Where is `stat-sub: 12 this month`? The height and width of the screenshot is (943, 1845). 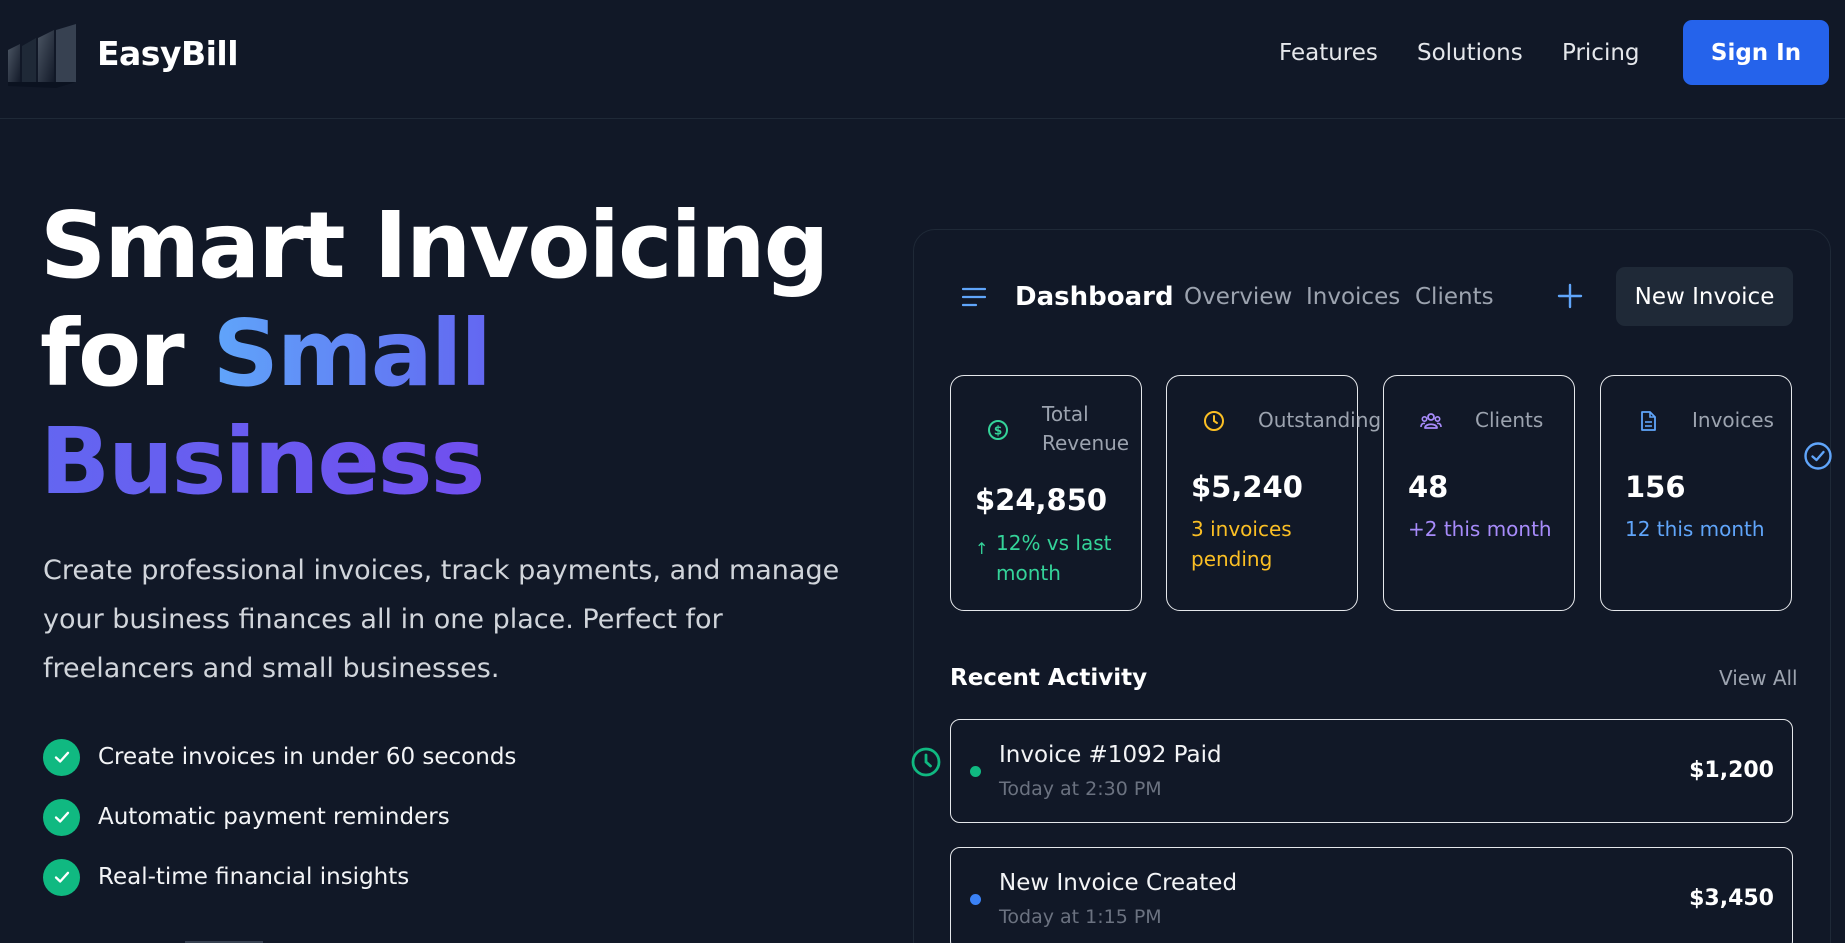
stat-sub: 12 this month is located at coordinates (1695, 529).